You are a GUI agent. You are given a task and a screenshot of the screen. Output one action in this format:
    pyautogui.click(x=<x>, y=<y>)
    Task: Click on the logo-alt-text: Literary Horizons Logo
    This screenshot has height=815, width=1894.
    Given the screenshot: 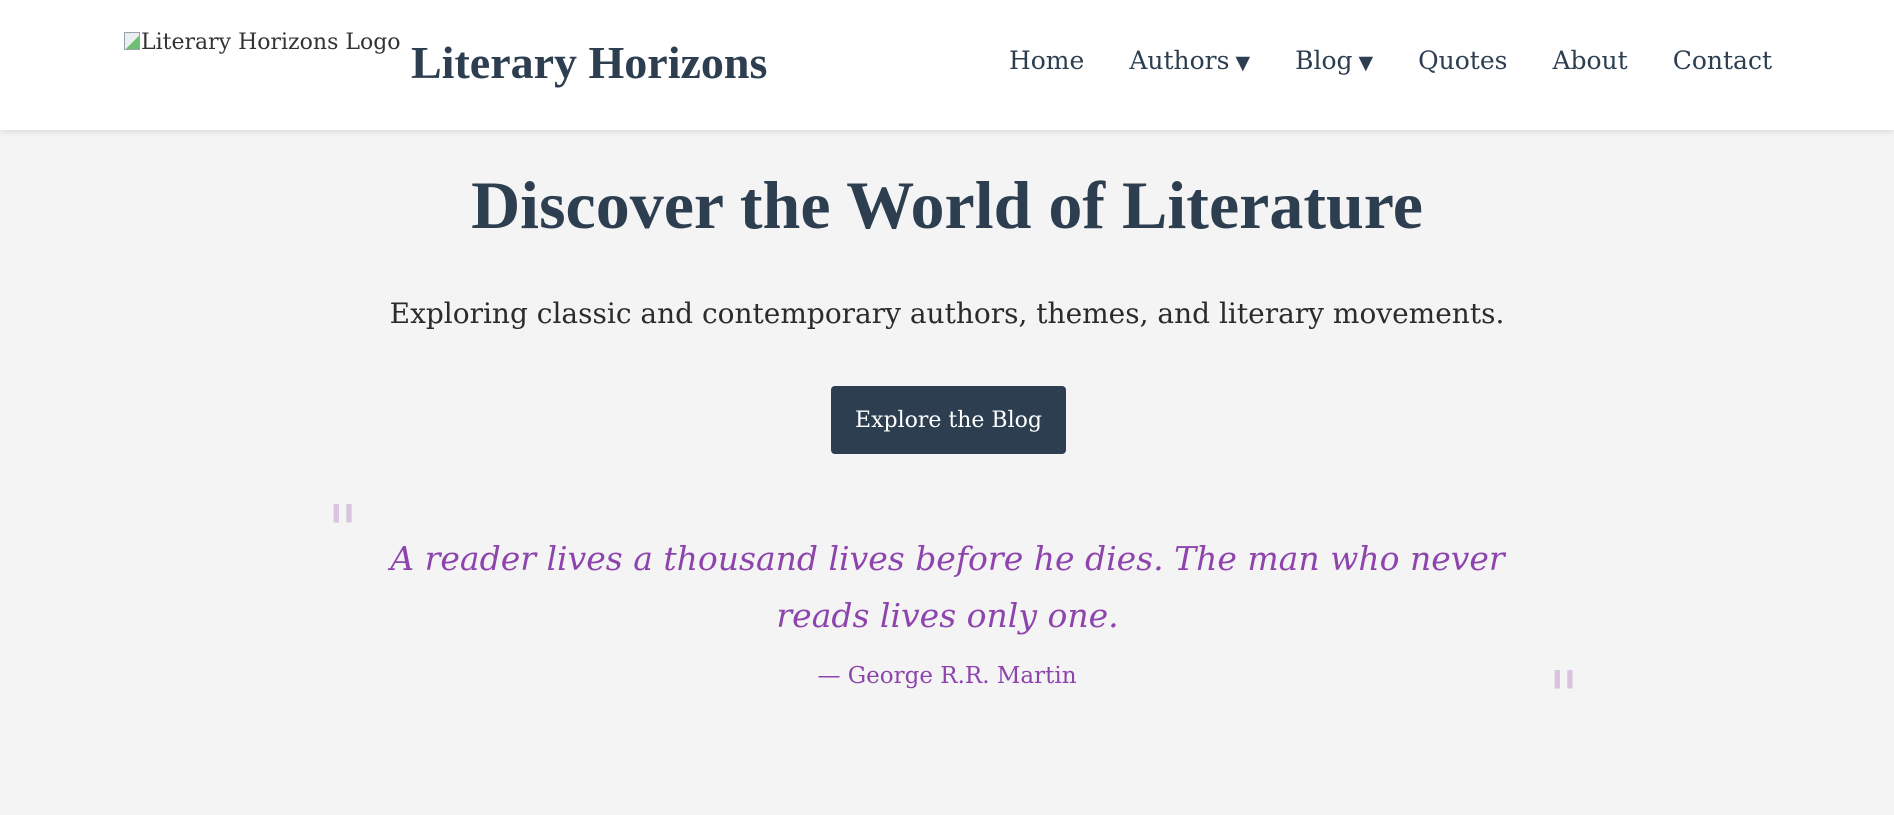 What is the action you would take?
    pyautogui.click(x=271, y=42)
    